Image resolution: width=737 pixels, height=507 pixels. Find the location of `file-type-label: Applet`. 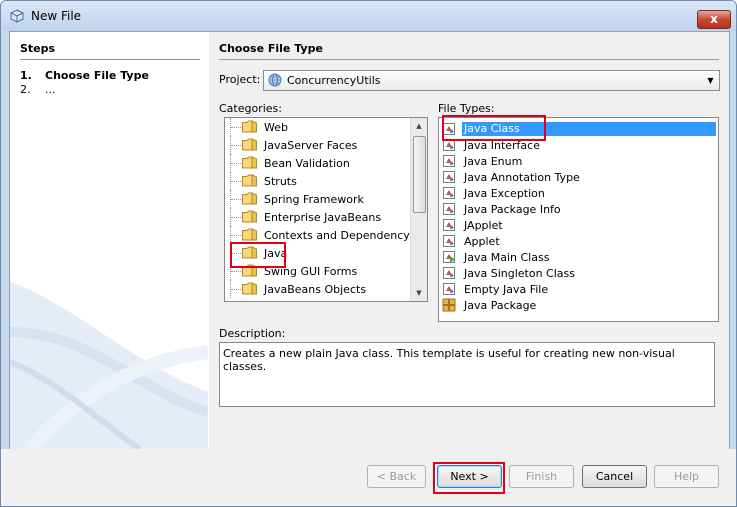

file-type-label: Applet is located at coordinates (482, 241).